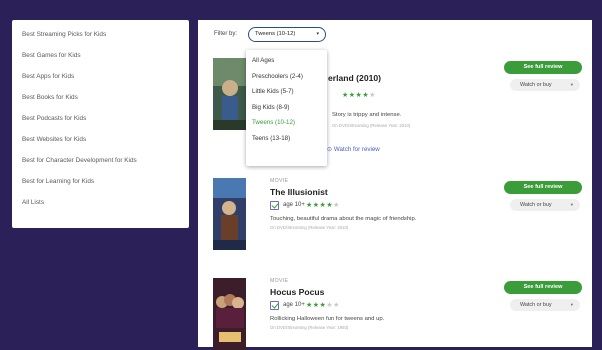 The width and height of the screenshot is (602, 350). Describe the element at coordinates (105, 38) in the screenshot. I see `sidebar-item-streaming: Best Streaming Picks for Kids` at that location.